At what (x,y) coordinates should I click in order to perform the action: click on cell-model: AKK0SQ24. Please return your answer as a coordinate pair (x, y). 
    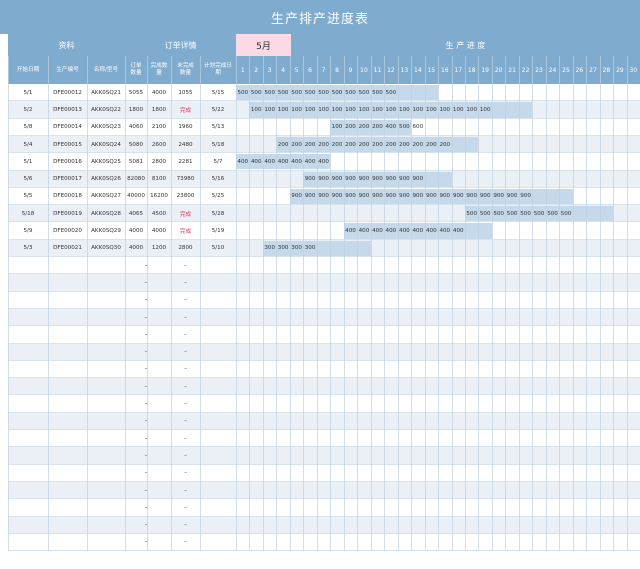
    Looking at the image, I should click on (106, 144).